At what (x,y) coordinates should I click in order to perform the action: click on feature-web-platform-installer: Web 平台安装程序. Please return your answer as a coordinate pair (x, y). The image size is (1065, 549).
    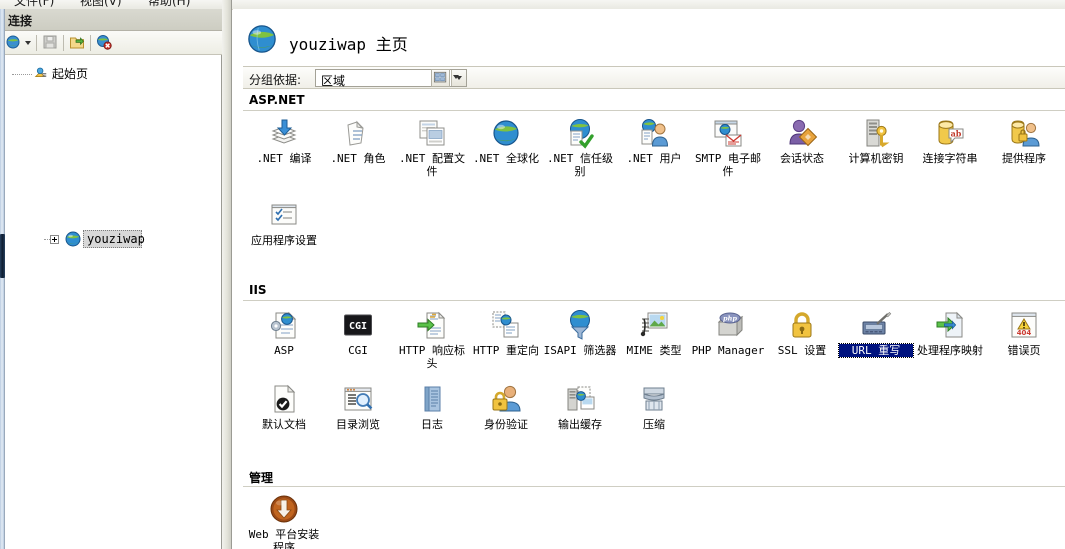
    Looking at the image, I should click on (284, 521).